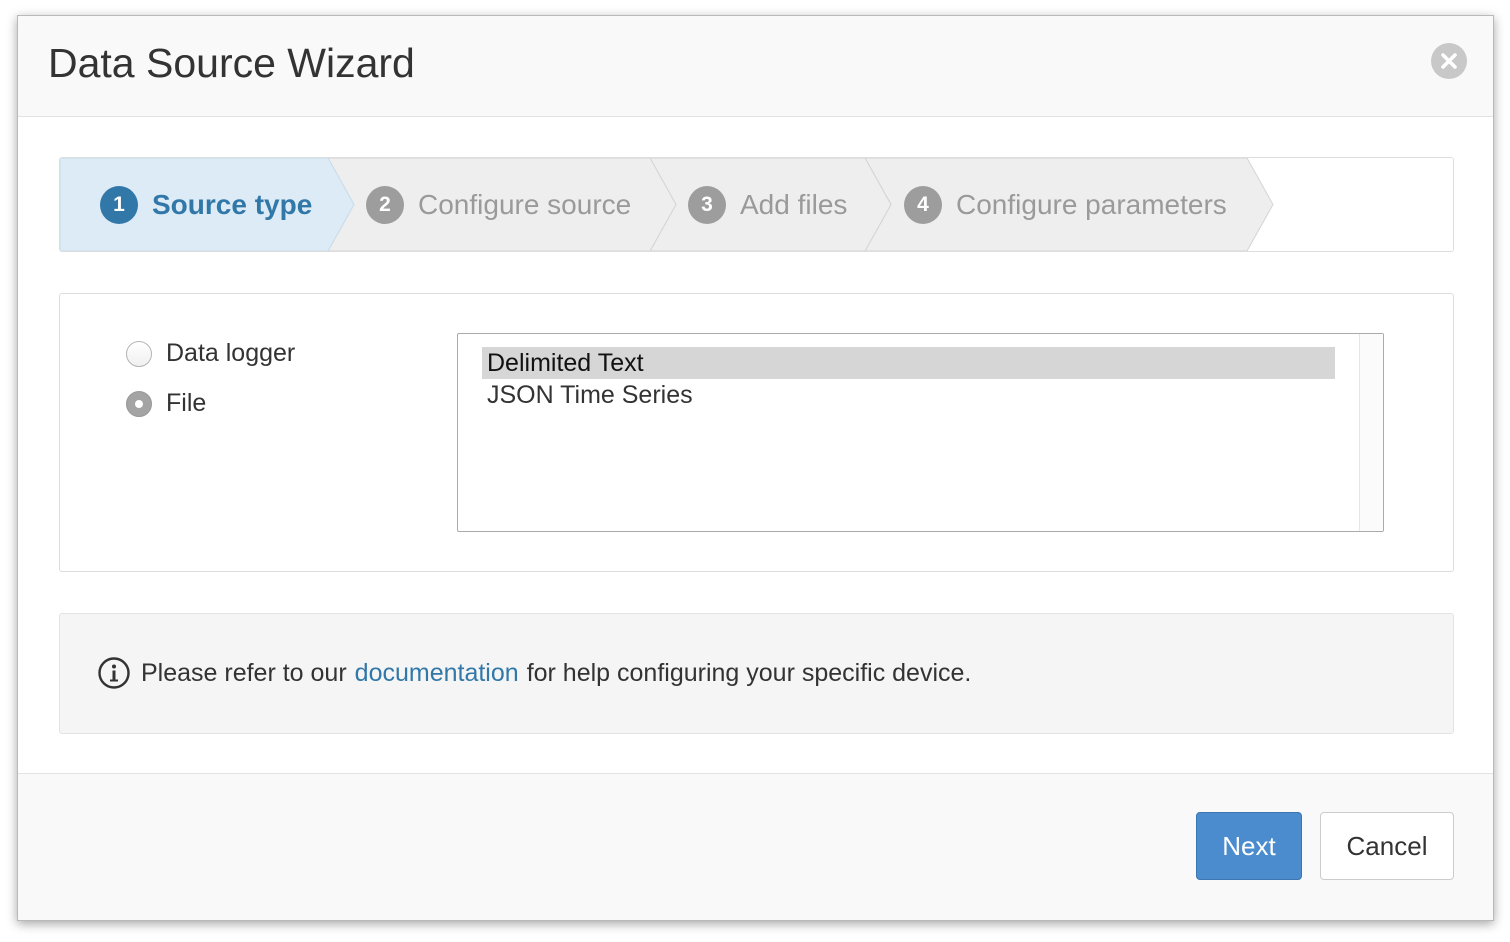 This screenshot has height=942, width=1510. What do you see at coordinates (1371, 432) in the screenshot?
I see `listbox-scrollbar` at bounding box center [1371, 432].